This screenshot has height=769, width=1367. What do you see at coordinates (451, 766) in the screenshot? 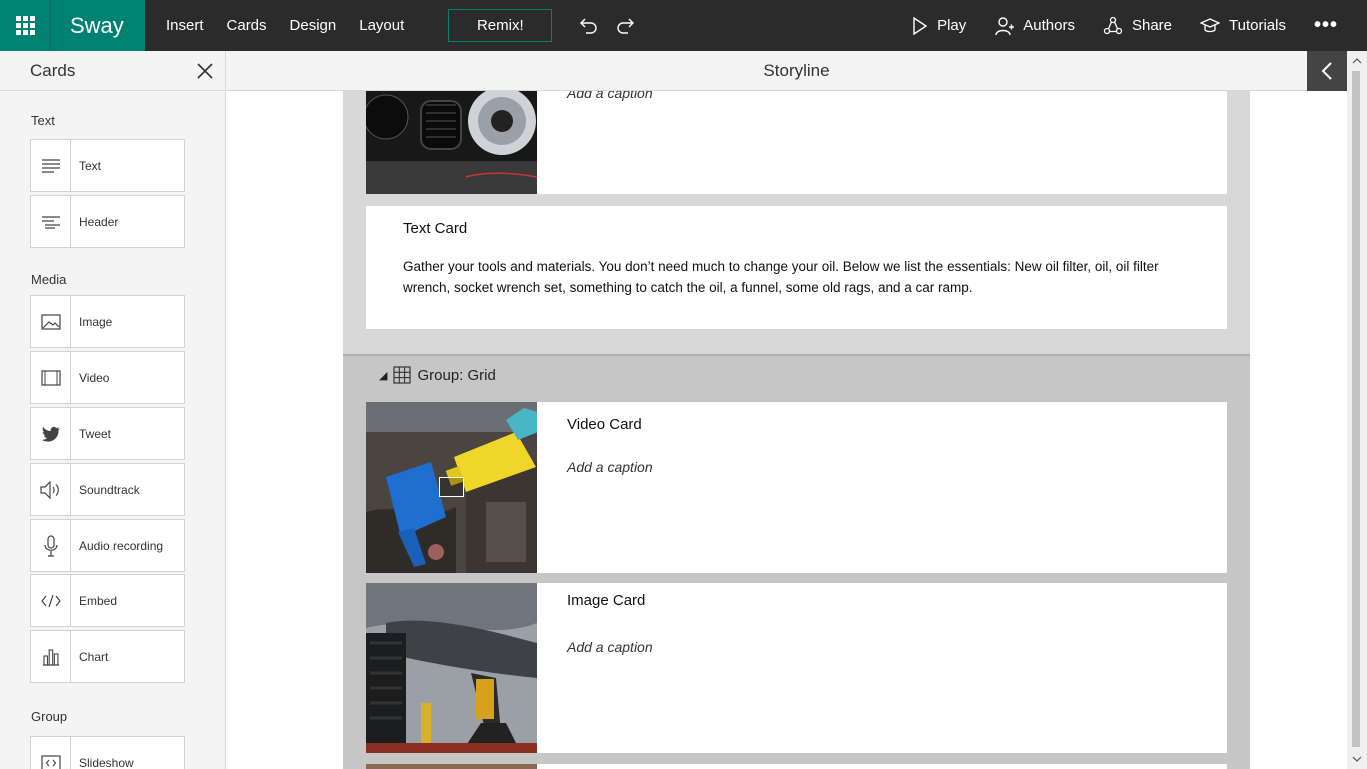
I see `next-card-image` at bounding box center [451, 766].